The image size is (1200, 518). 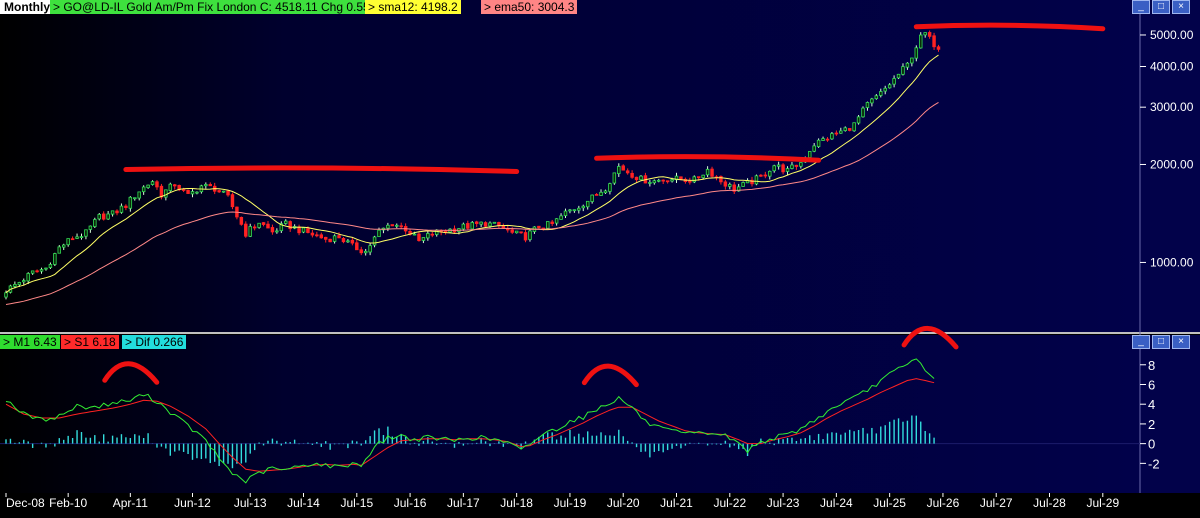 What do you see at coordinates (154, 342) in the screenshot?
I see `dif-legend: > Dif 0.266` at bounding box center [154, 342].